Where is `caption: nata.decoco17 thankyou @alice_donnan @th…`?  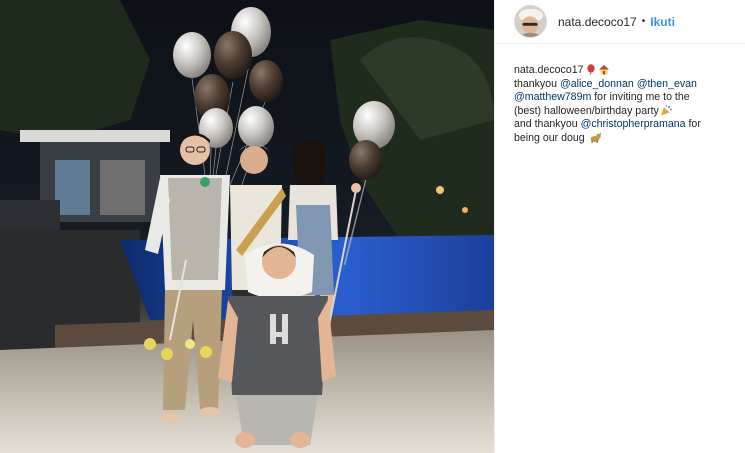 caption: nata.decoco17 thankyou @alice_donnan @th… is located at coordinates (627, 105).